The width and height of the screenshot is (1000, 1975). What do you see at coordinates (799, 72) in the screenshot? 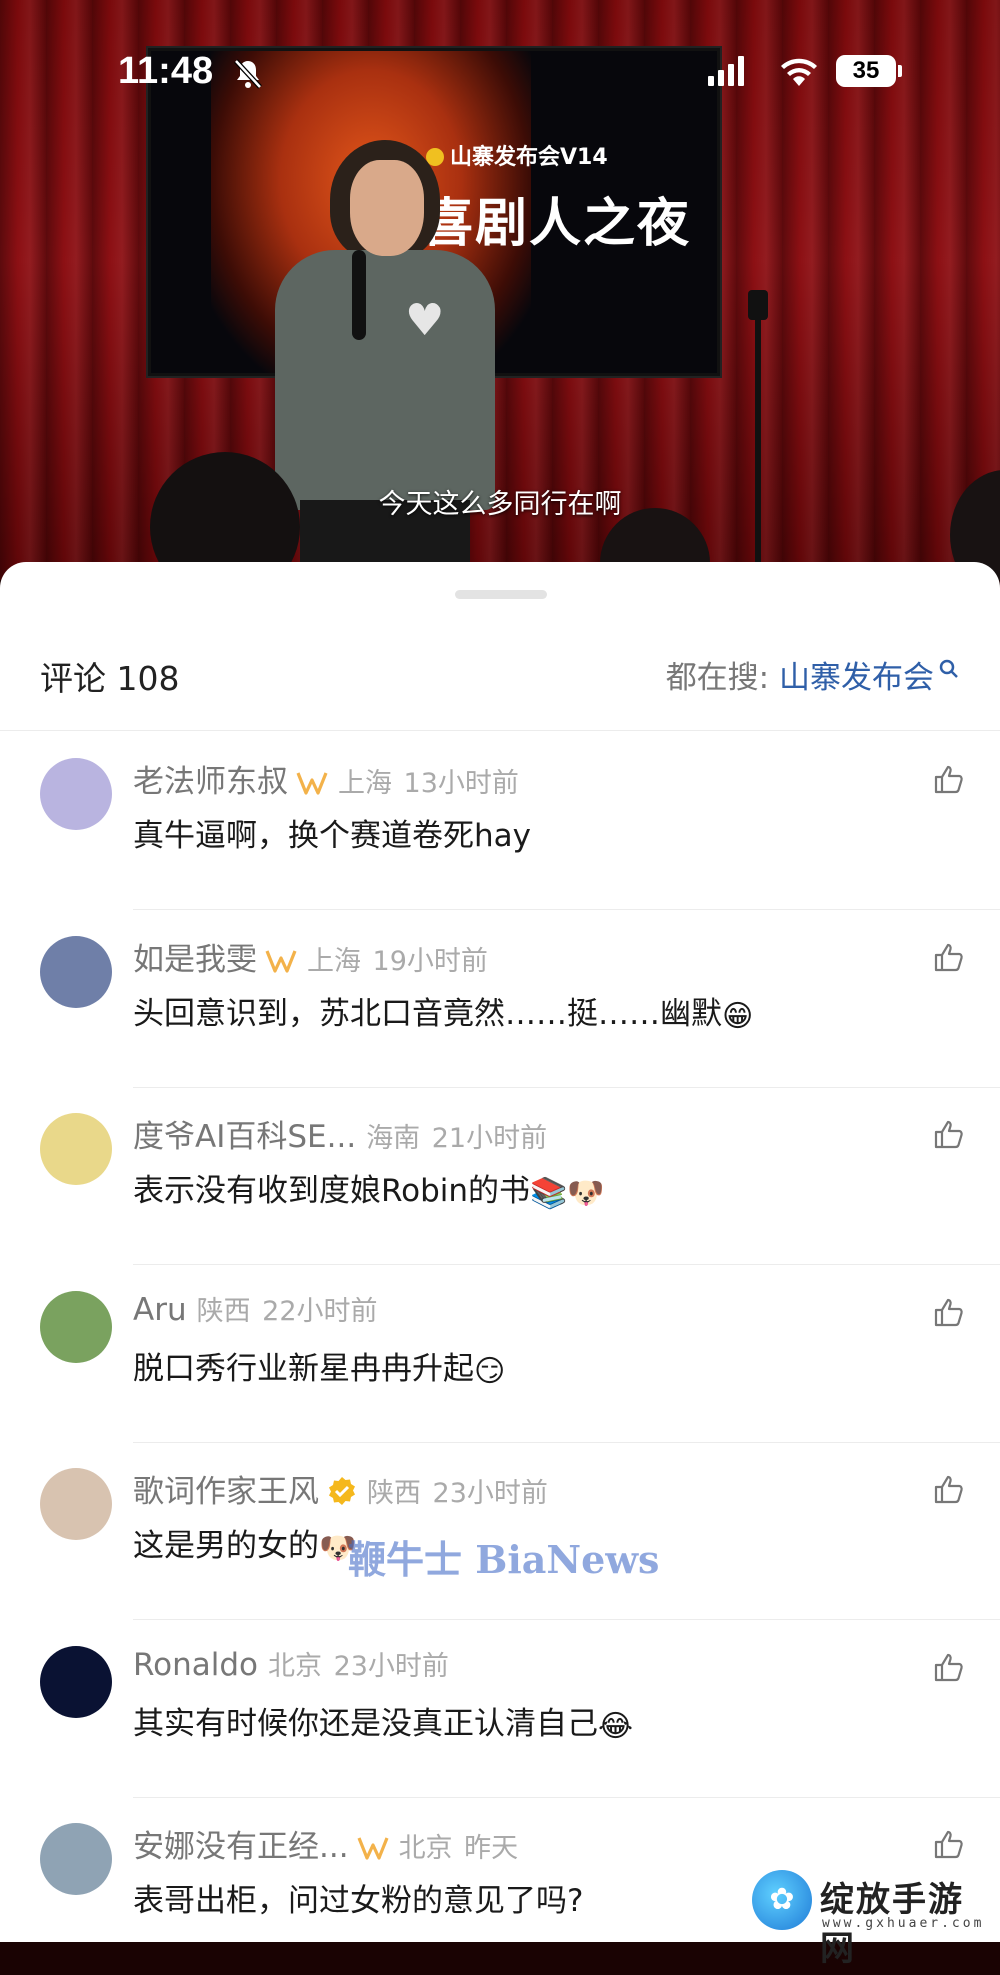
I see `wifi-icon` at bounding box center [799, 72].